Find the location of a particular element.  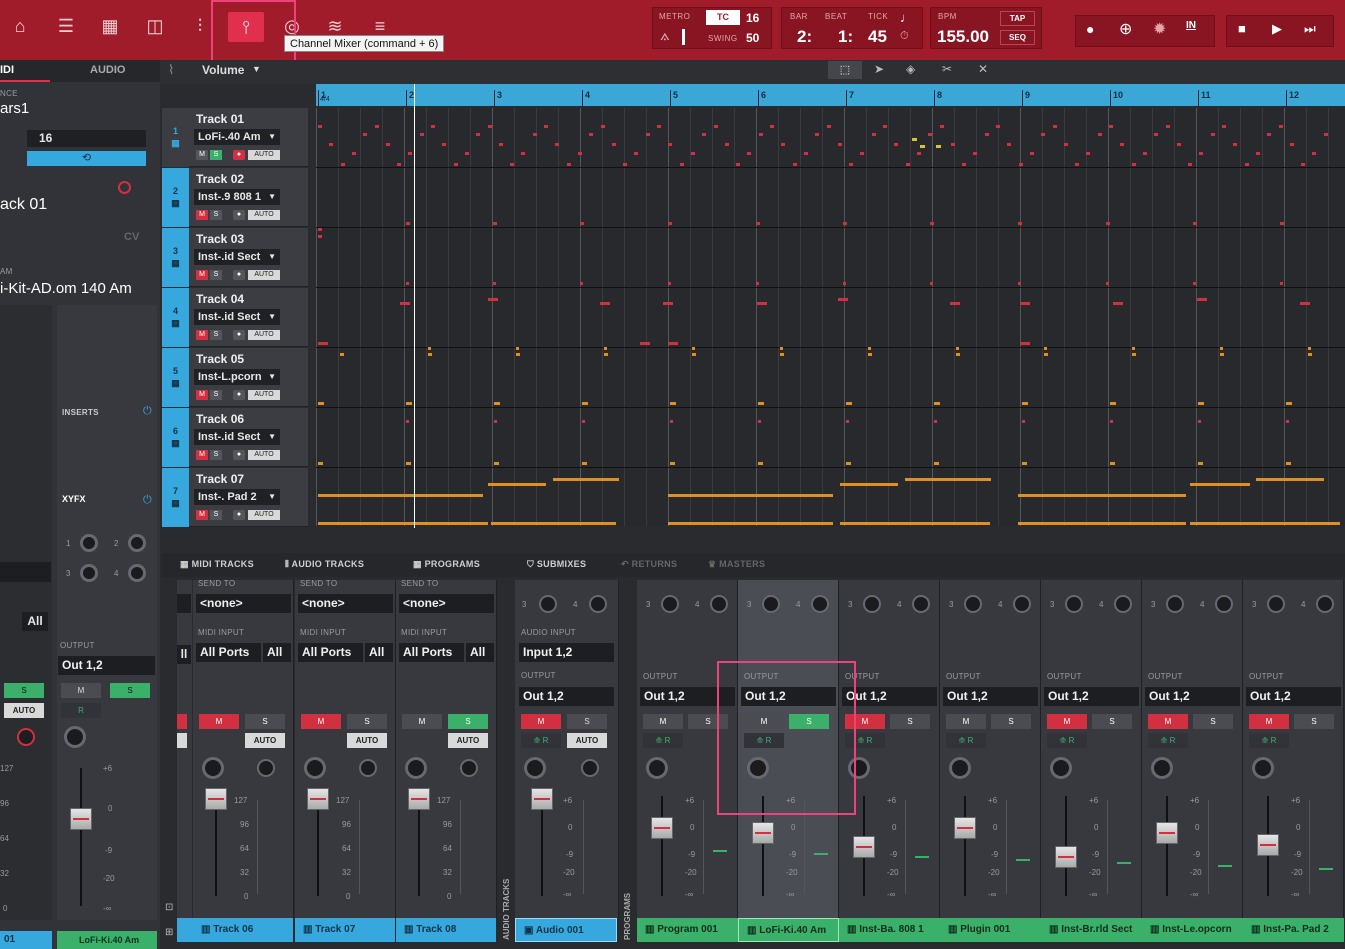

track-header: 7 ▦ Track 07 Inst-. Pad 2 ▼ M S ● AUTO is located at coordinates (235, 497).